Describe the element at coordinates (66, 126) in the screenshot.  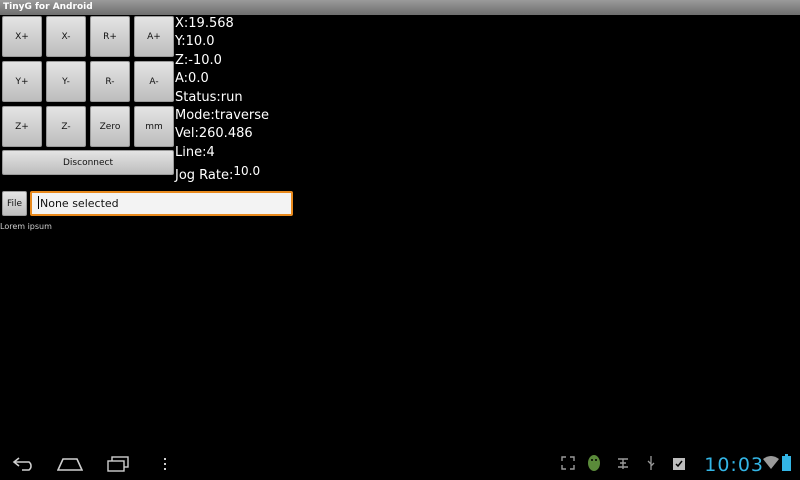
I see `z-minus-button: Z-` at that location.